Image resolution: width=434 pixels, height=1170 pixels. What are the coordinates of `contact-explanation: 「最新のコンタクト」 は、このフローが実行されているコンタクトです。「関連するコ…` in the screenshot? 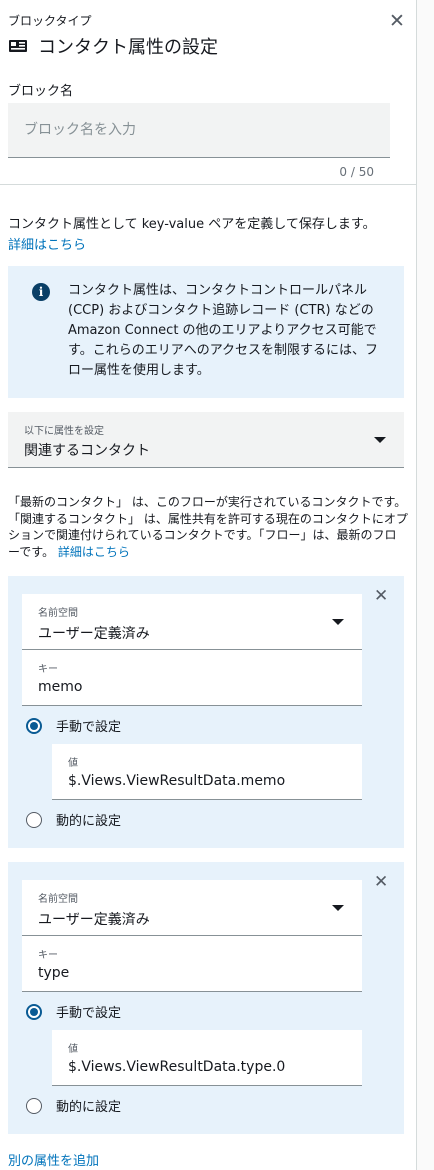 It's located at (208, 527).